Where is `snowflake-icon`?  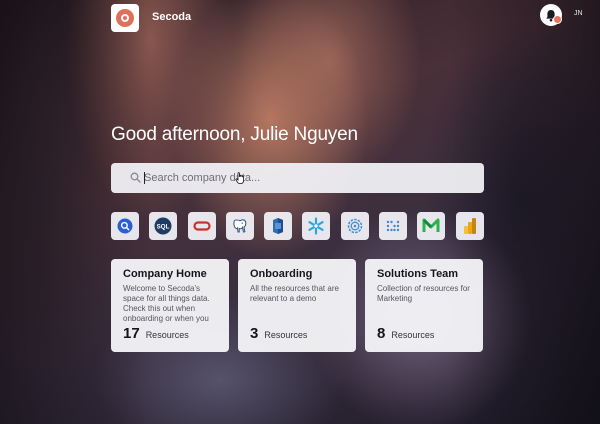 snowflake-icon is located at coordinates (316, 226).